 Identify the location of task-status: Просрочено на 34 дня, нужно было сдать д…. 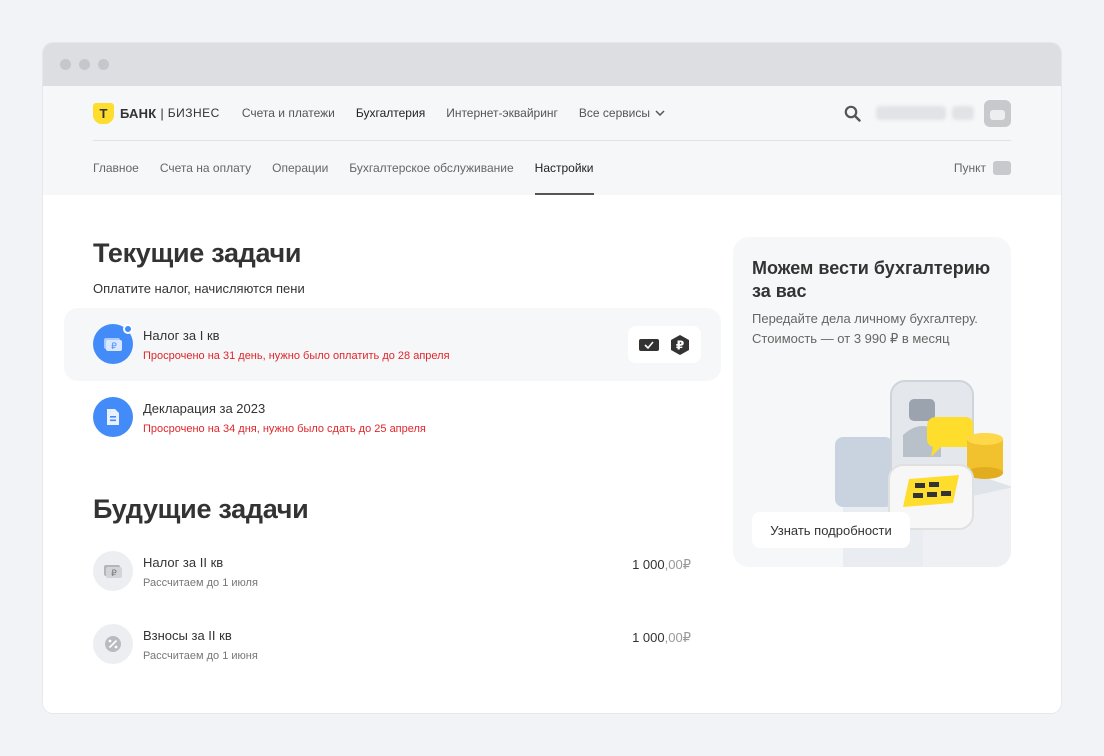
(284, 429).